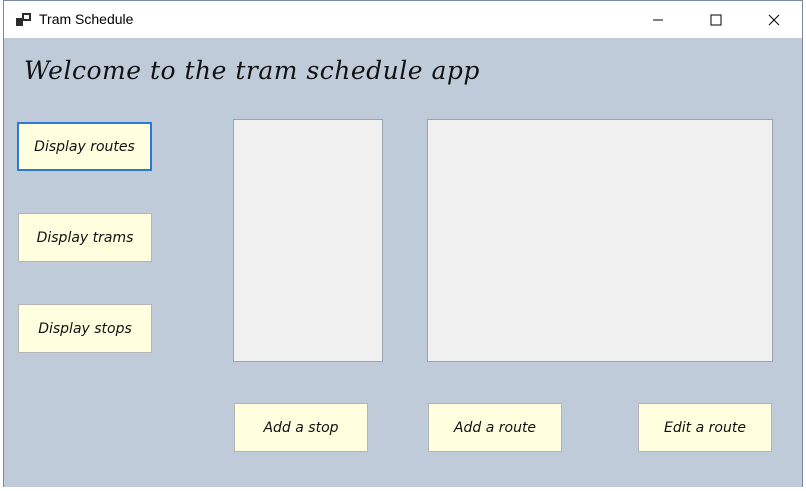 This screenshot has width=806, height=491. What do you see at coordinates (84, 146) in the screenshot?
I see `display-routes-button: Display routes` at bounding box center [84, 146].